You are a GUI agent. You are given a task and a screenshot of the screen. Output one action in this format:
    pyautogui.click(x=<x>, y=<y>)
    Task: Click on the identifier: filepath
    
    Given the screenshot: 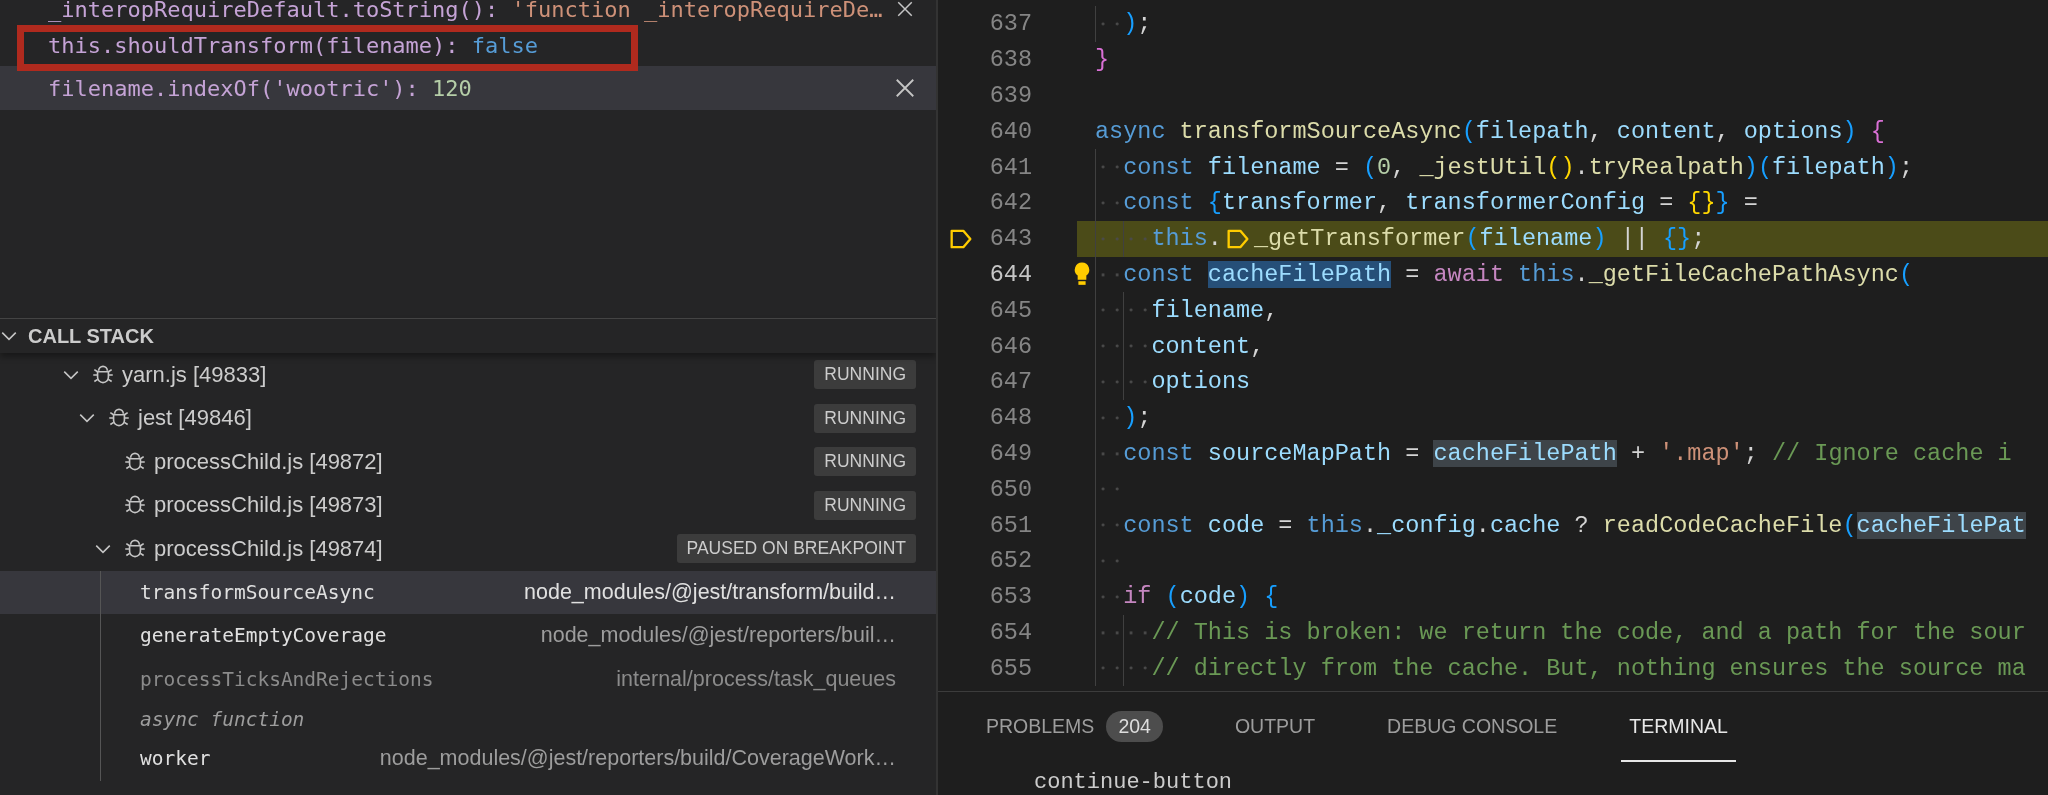 What is the action you would take?
    pyautogui.click(x=1828, y=167)
    